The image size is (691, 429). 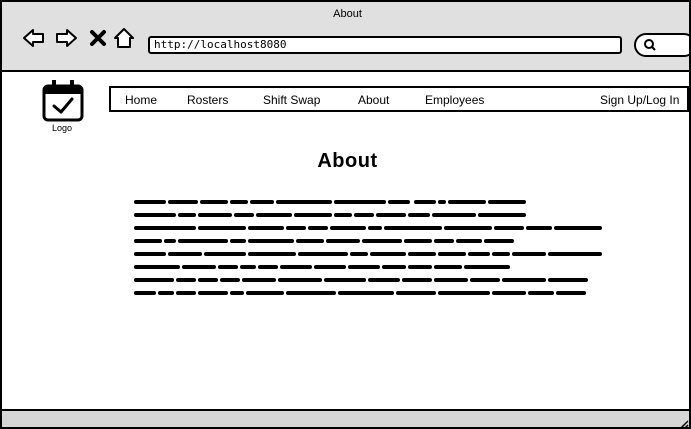 I want to click on window-title: About, so click(x=347, y=14).